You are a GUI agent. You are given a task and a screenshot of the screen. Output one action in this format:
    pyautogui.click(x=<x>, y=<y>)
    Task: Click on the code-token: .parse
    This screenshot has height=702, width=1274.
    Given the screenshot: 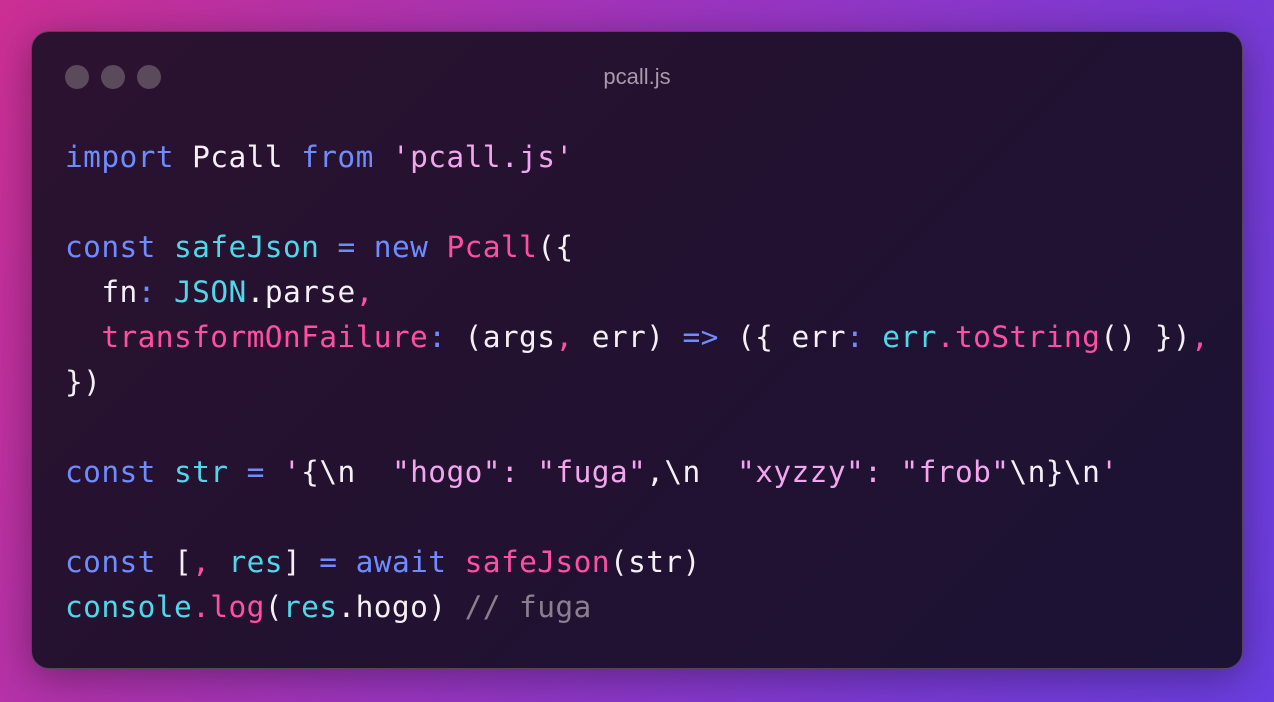 What is the action you would take?
    pyautogui.click(x=301, y=292)
    